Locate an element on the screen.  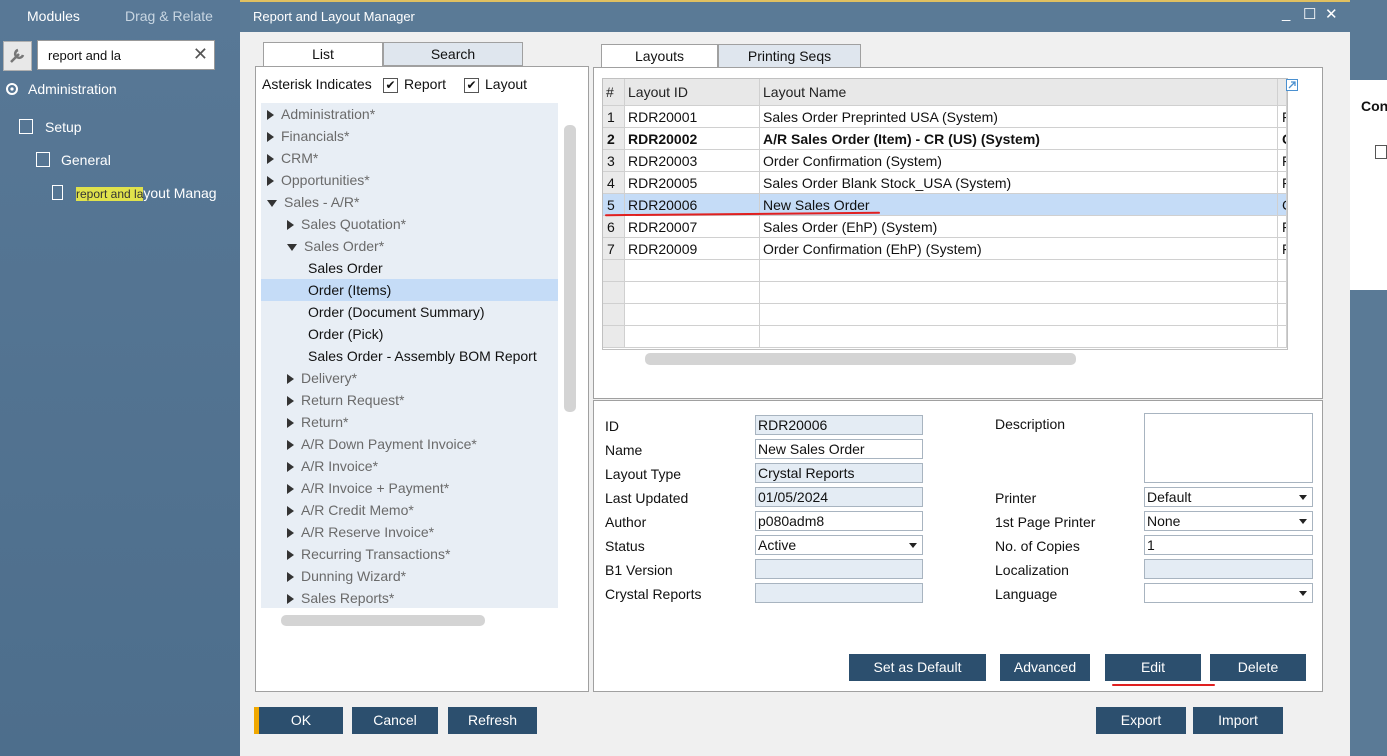
tab-list: List is located at coordinates (323, 54).